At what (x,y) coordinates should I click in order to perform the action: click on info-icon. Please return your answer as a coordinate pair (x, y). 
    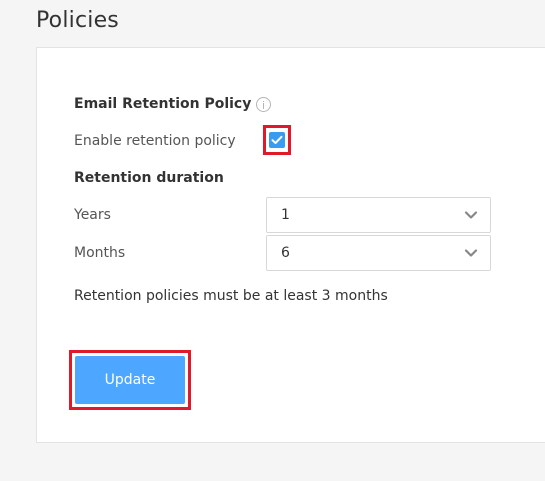
    Looking at the image, I should click on (264, 104).